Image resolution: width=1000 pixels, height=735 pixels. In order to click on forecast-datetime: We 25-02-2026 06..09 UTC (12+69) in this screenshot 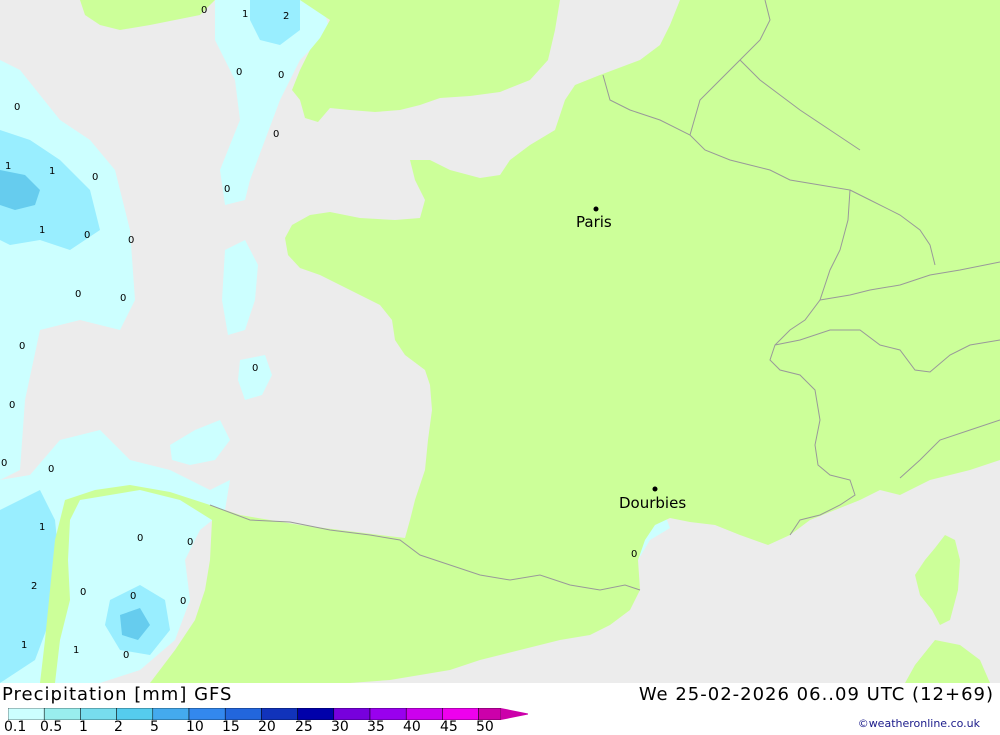, I will do `click(816, 694)`.